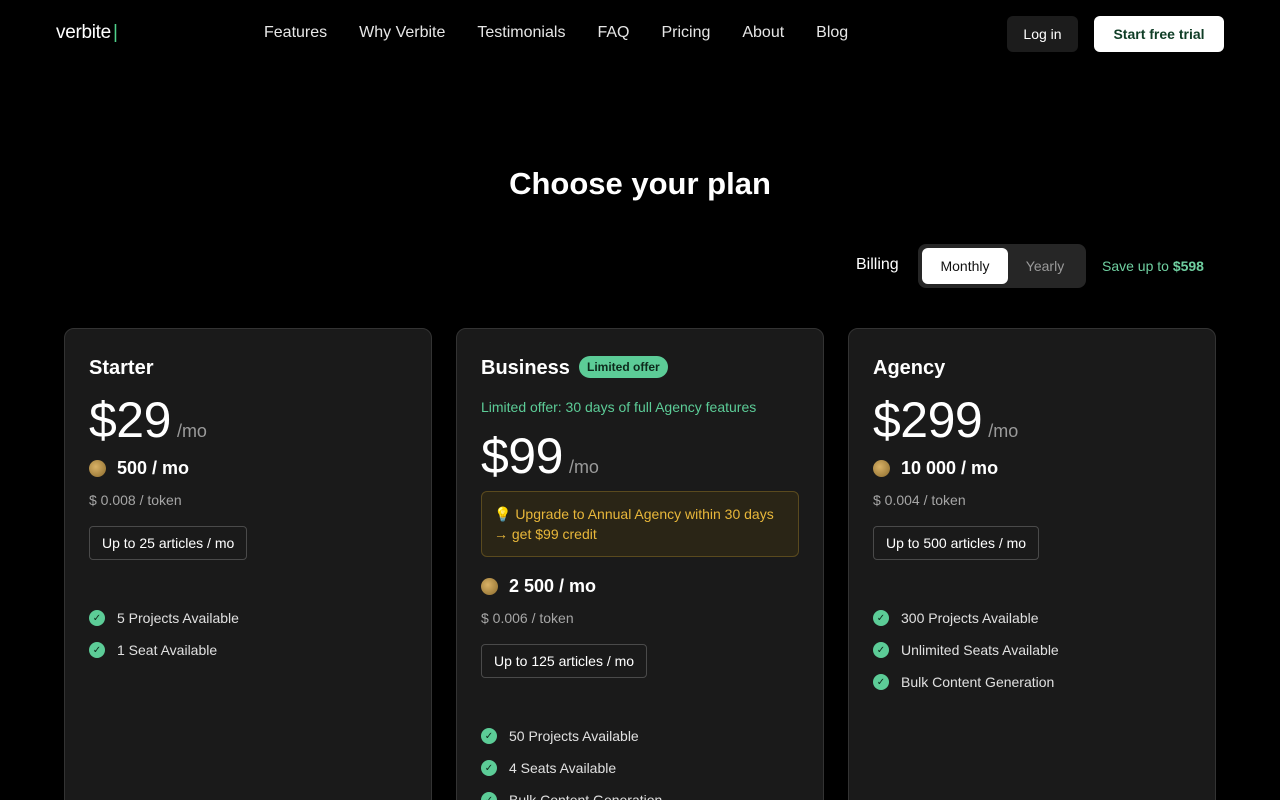 The image size is (1280, 800). Describe the element at coordinates (877, 264) in the screenshot. I see `billing-label: Billing` at that location.